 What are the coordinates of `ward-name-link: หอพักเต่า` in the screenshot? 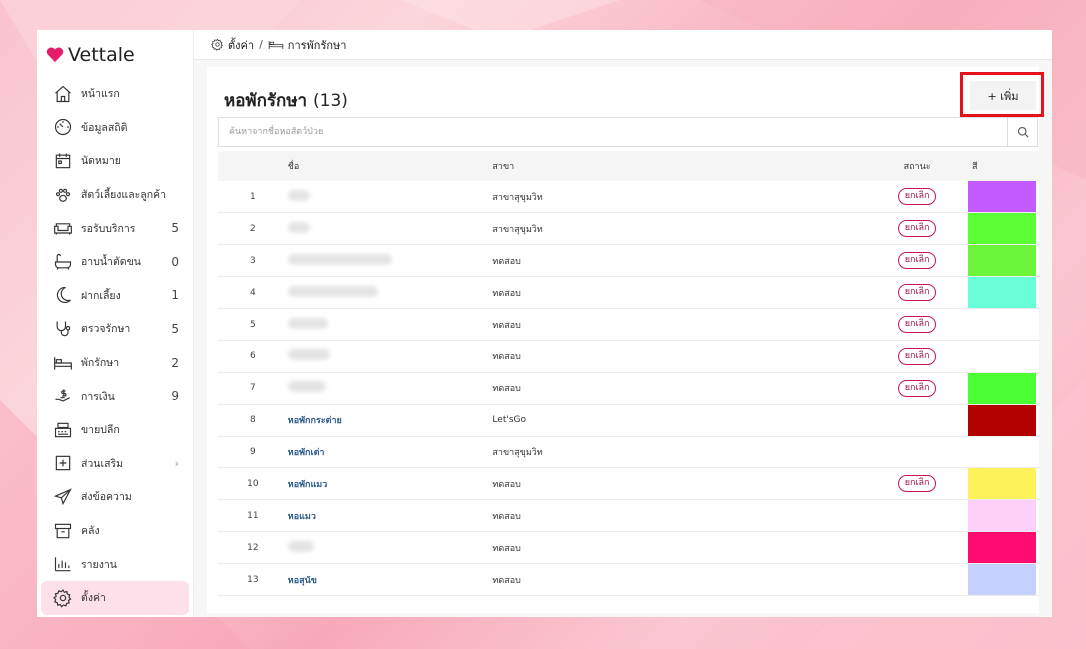 It's located at (306, 453).